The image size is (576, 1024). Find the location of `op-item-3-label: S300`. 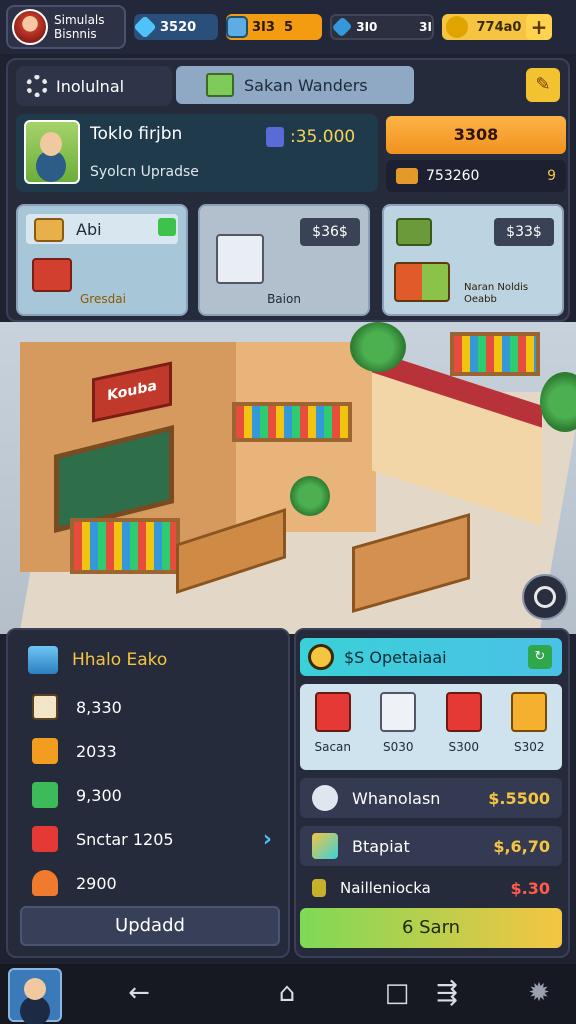

op-item-3-label: S300 is located at coordinates (464, 747).